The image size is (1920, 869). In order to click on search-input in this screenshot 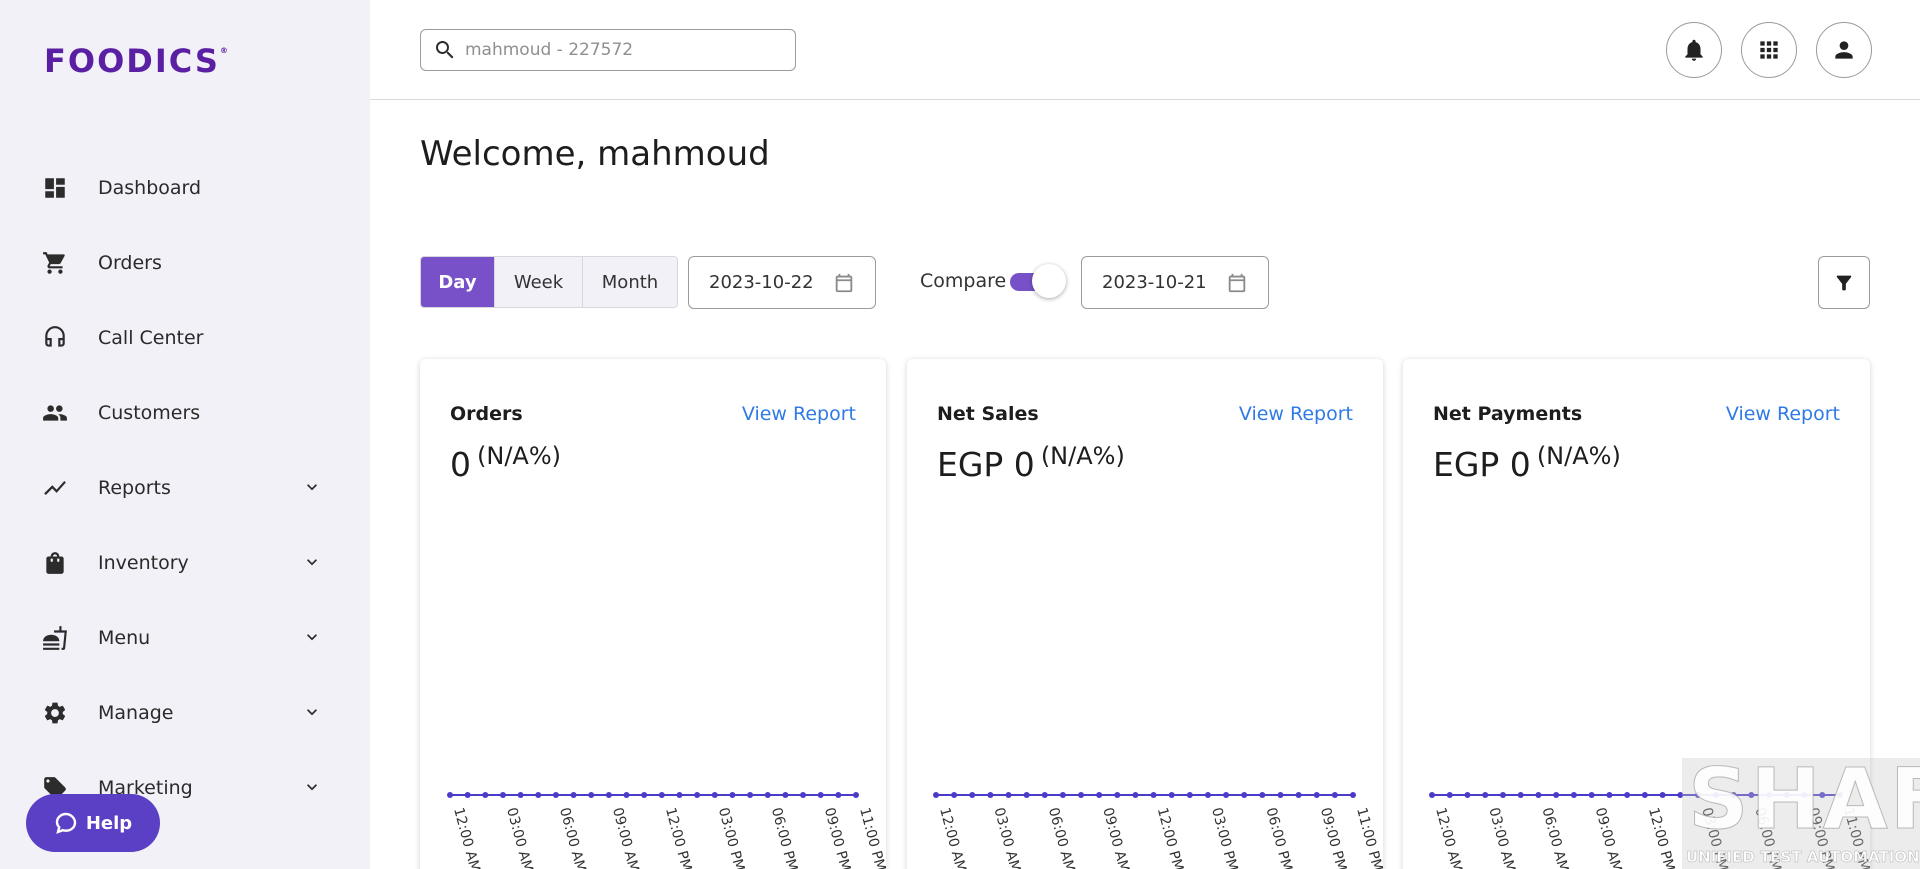, I will do `click(625, 50)`.